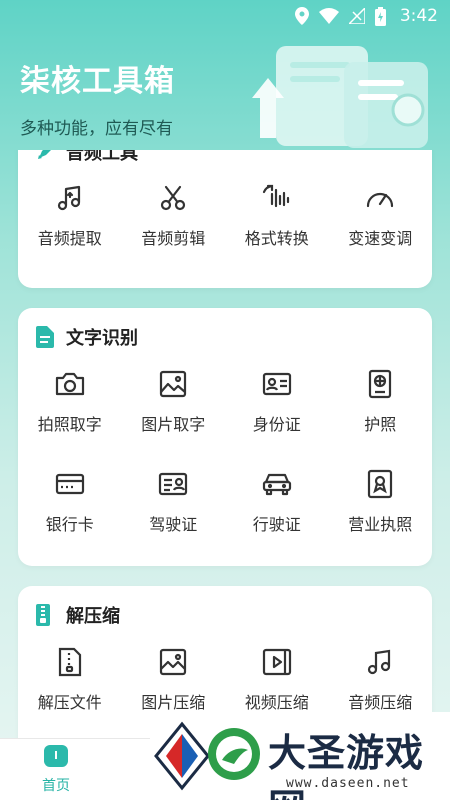 This screenshot has width=450, height=800. What do you see at coordinates (70, 662) in the screenshot?
I see `zip-file-icon` at bounding box center [70, 662].